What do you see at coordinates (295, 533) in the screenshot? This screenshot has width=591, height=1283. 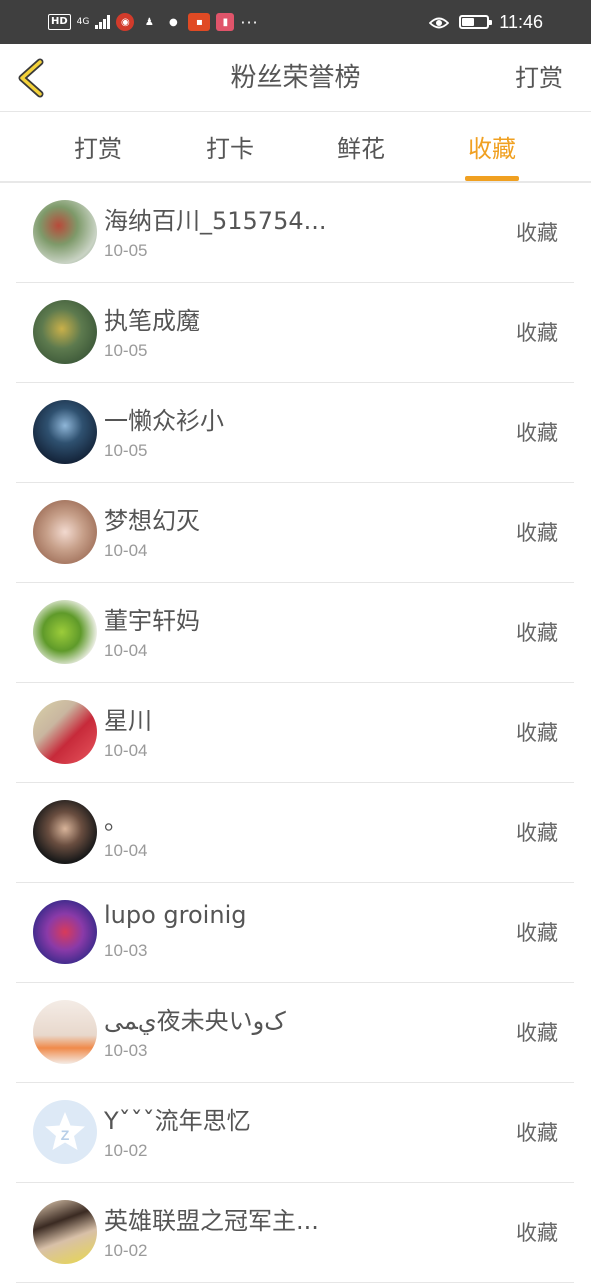 I see `list-item: 梦想幻灭 10-04 收藏` at bounding box center [295, 533].